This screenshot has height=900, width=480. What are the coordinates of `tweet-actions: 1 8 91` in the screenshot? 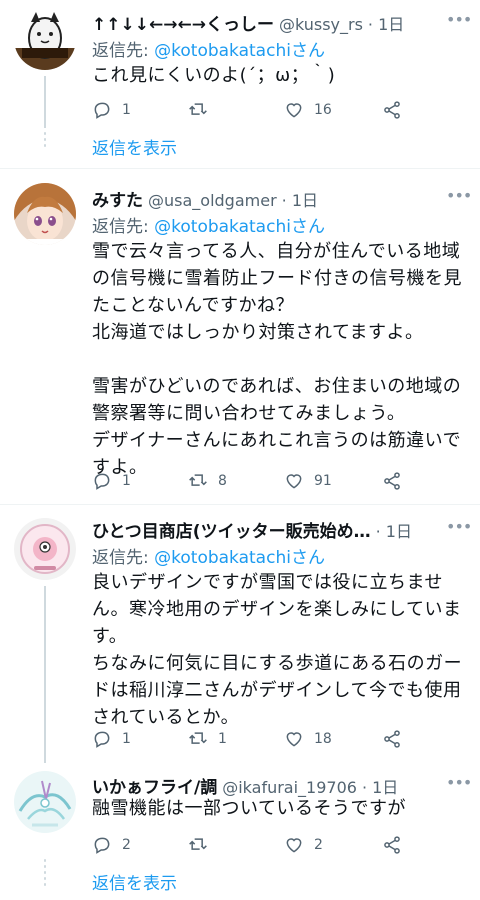 It's located at (252, 481).